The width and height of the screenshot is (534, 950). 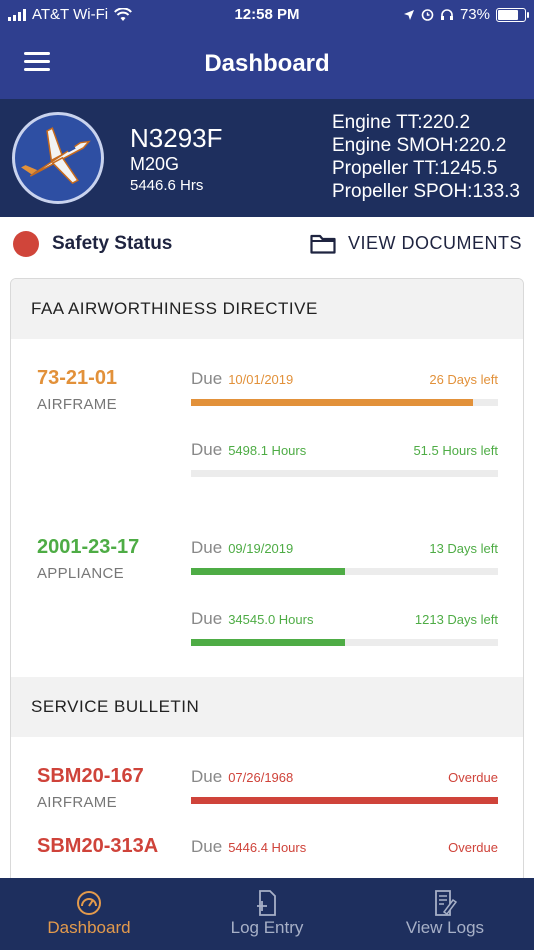 What do you see at coordinates (434, 243) in the screenshot?
I see `view-documents-label: VIEW DOCUMENTS` at bounding box center [434, 243].